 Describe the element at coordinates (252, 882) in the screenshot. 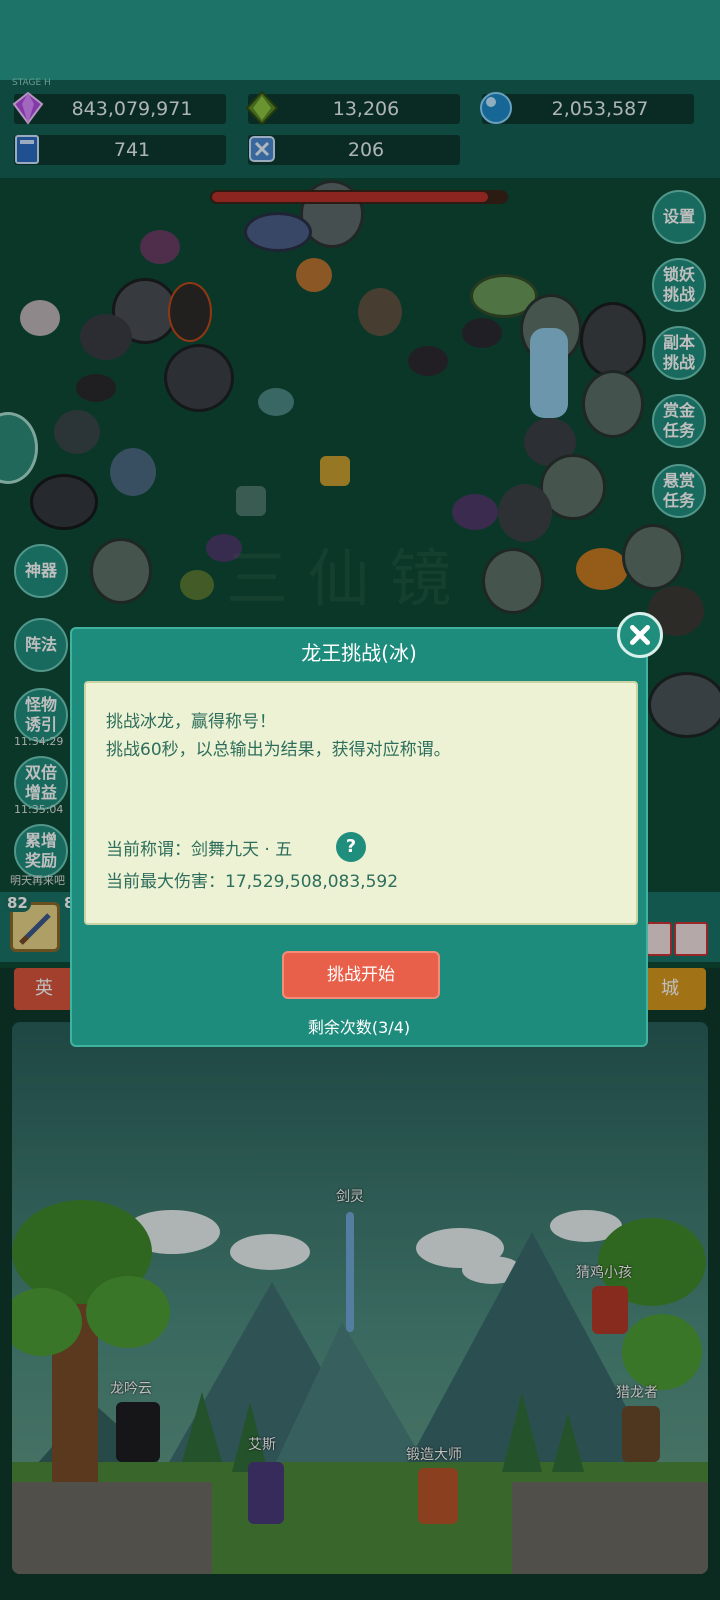

I see `max-damage-text: 当前最大伤害：17,529,508,083,592` at that location.